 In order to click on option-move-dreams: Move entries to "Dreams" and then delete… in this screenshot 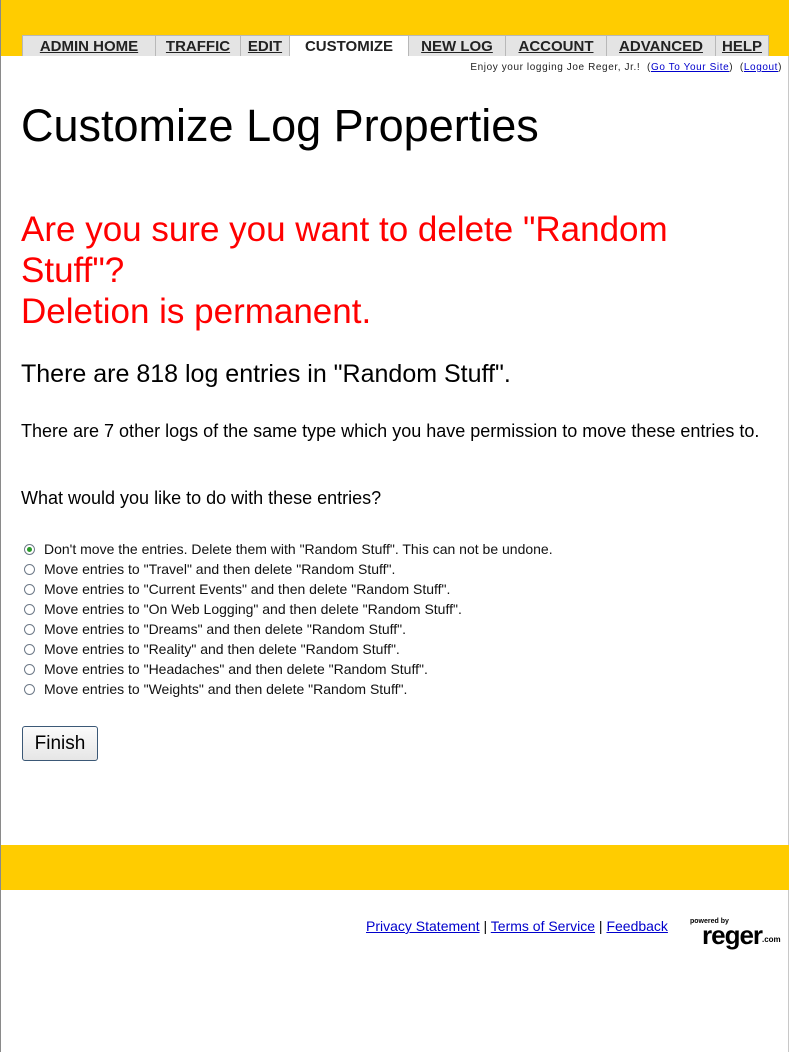, I will do `click(288, 629)`.